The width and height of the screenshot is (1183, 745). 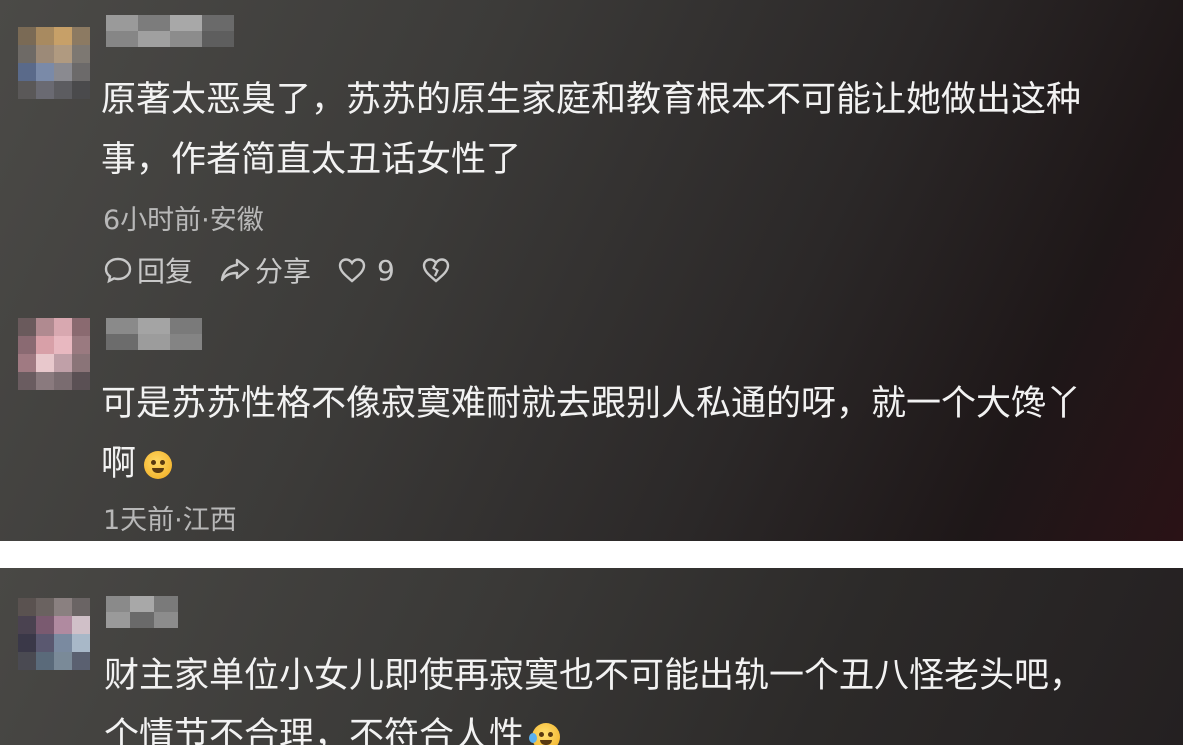 What do you see at coordinates (170, 520) in the screenshot?
I see `comment-meta: 1天前·江西` at bounding box center [170, 520].